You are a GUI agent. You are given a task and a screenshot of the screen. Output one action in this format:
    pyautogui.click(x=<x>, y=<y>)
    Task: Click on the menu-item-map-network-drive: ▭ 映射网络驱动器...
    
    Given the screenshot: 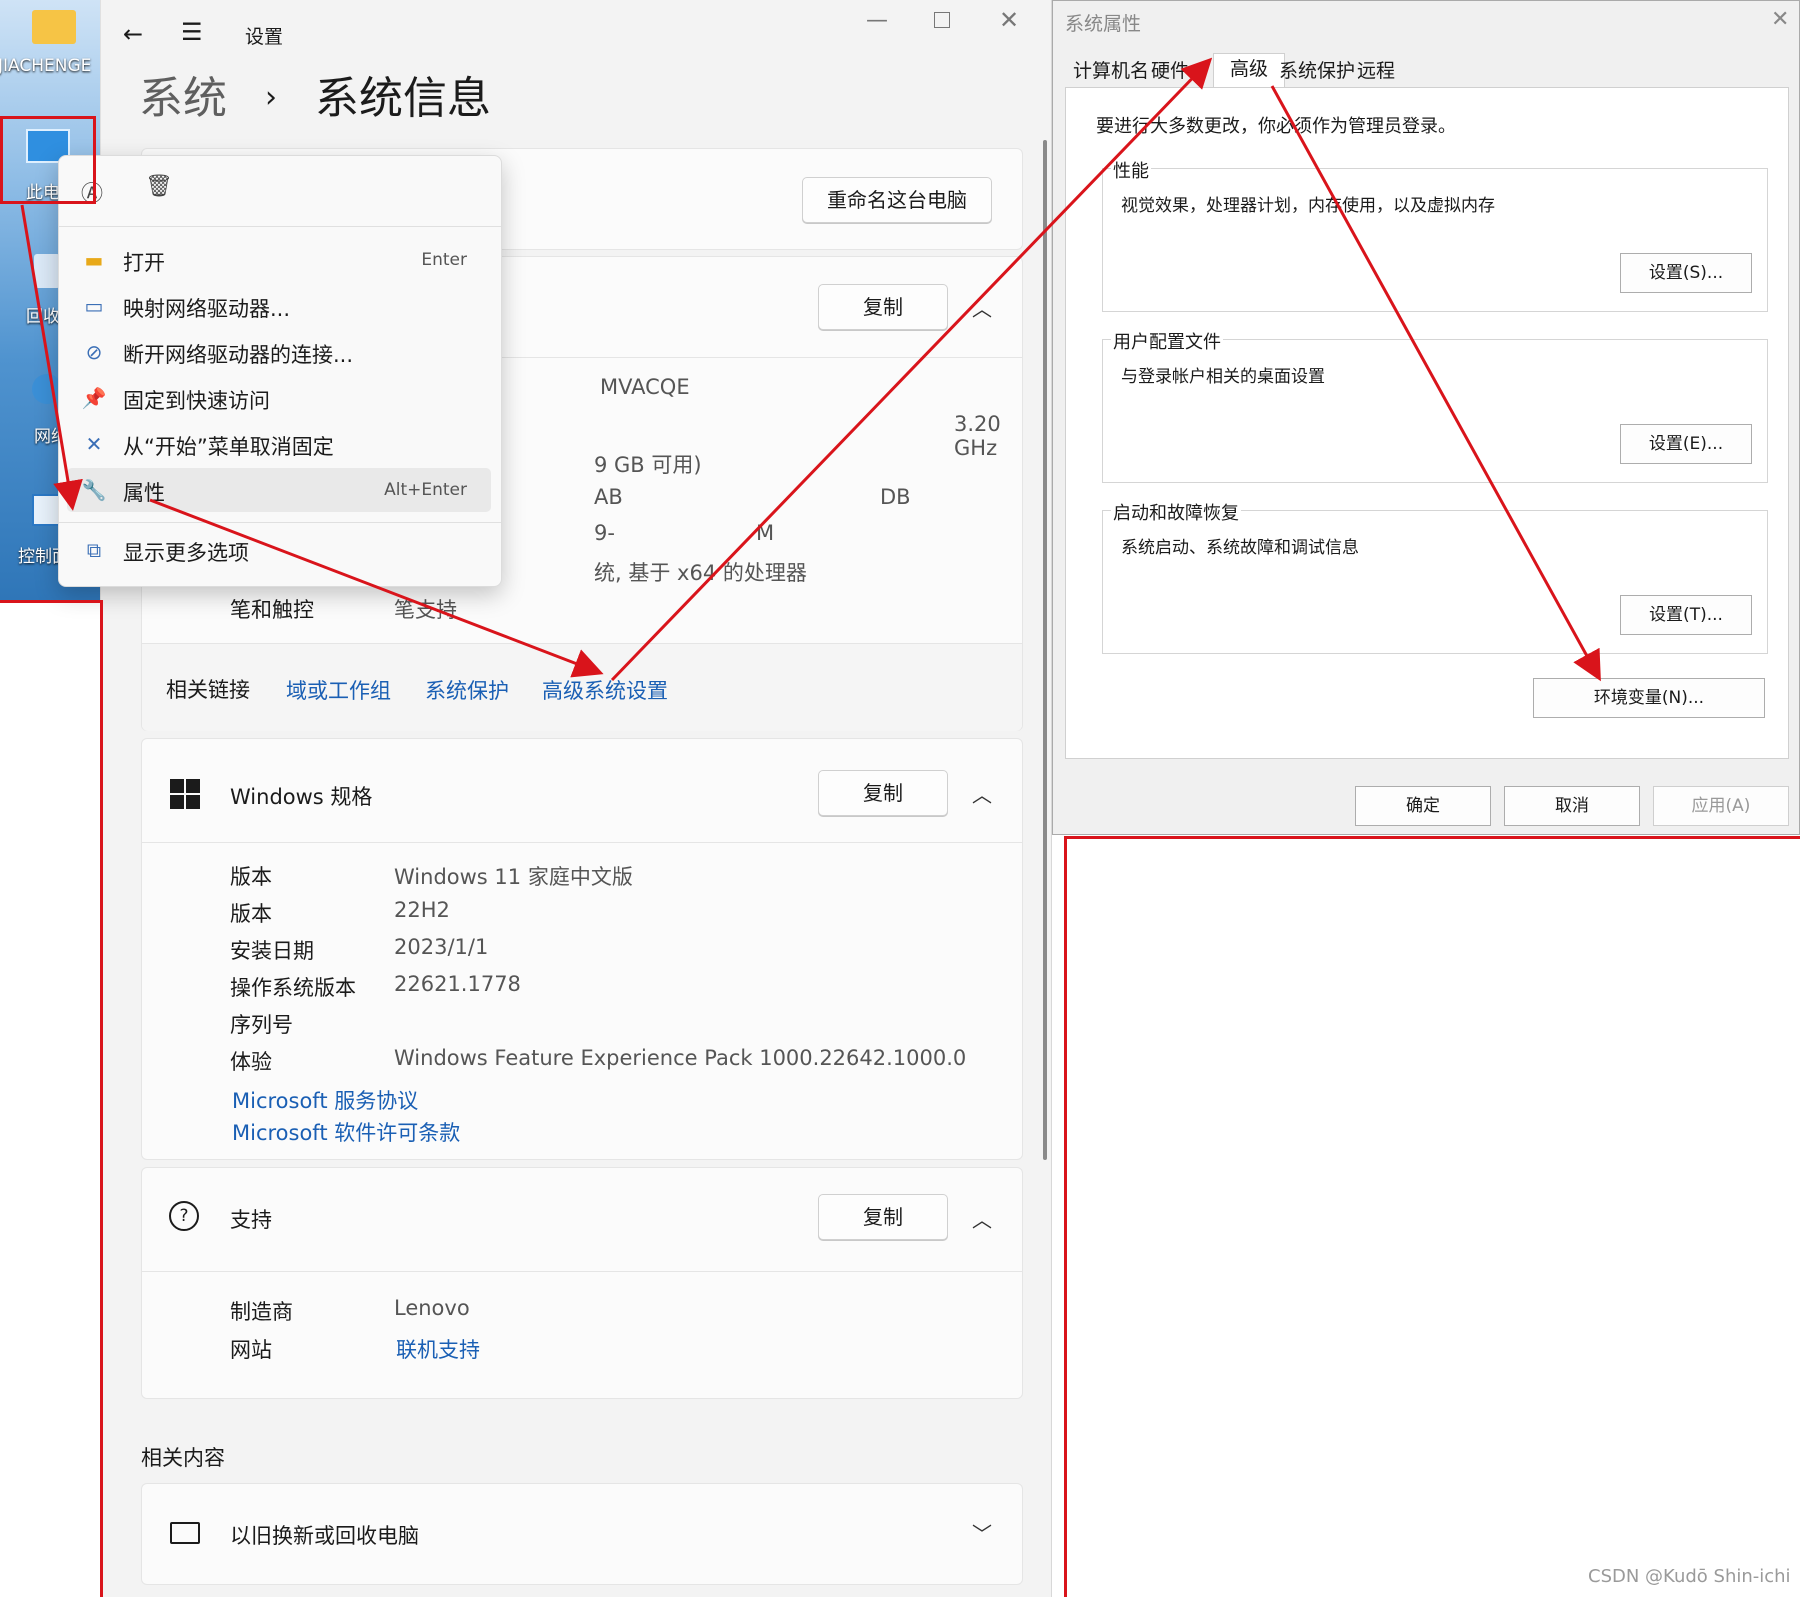 What is the action you would take?
    pyautogui.click(x=279, y=306)
    